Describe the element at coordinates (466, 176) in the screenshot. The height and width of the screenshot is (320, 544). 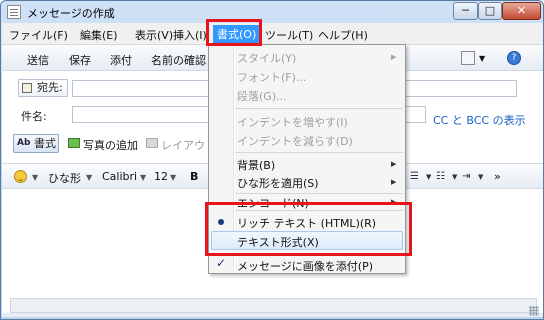
I see `indent-icon: ⇥` at that location.